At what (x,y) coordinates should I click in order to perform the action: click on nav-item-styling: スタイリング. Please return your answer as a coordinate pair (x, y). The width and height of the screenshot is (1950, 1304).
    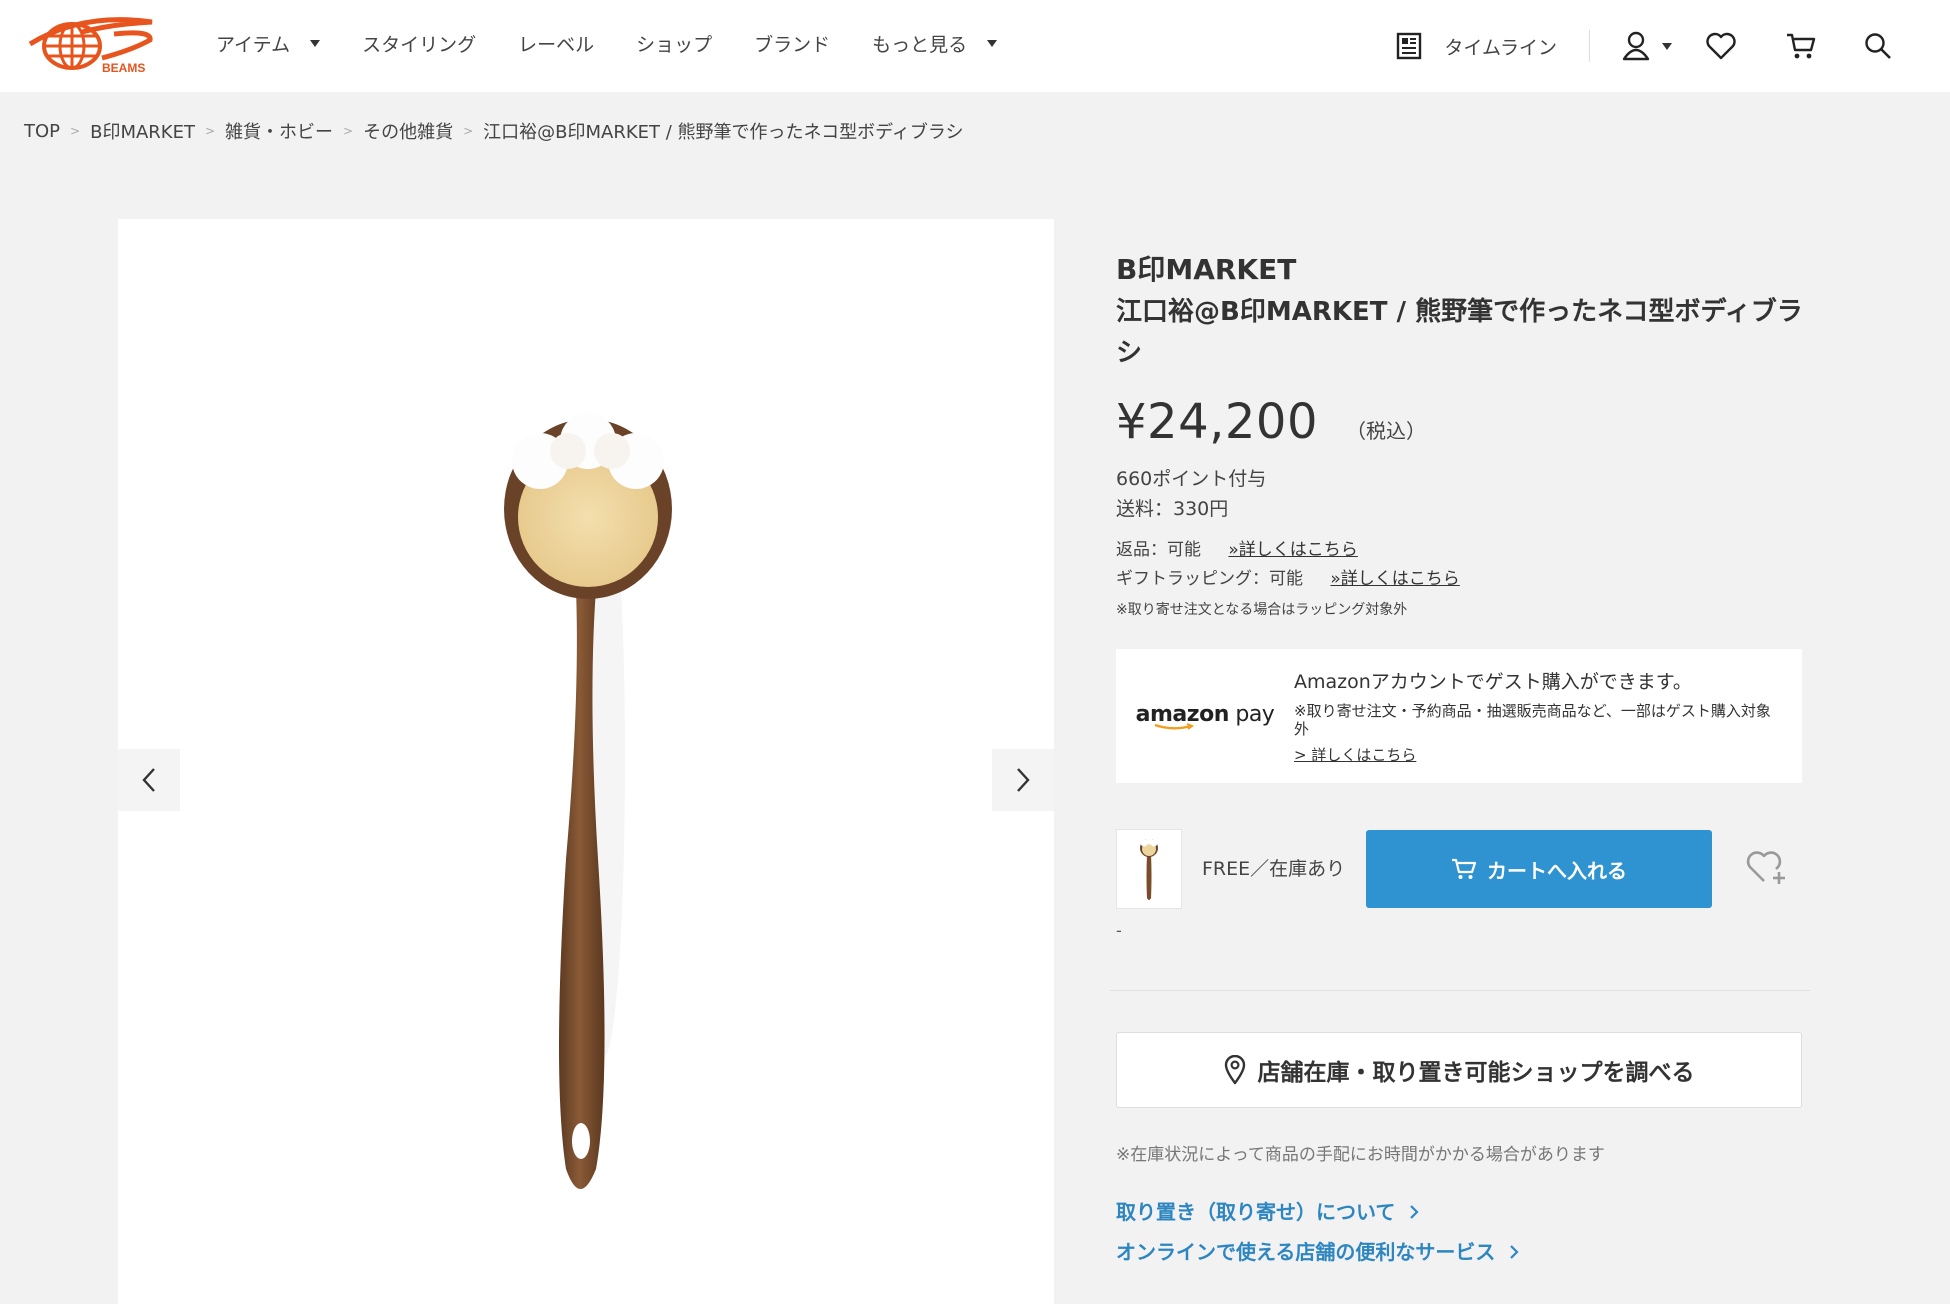
    Looking at the image, I should click on (419, 43).